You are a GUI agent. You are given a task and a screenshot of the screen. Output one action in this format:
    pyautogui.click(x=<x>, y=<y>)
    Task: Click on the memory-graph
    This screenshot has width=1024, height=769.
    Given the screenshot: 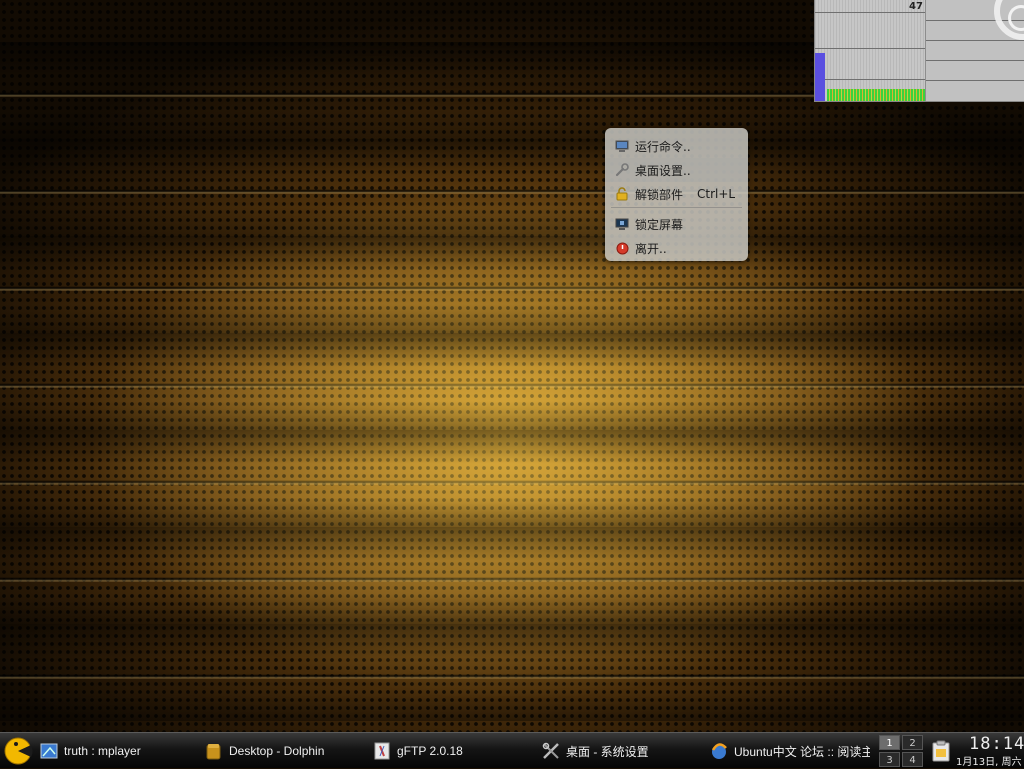 What is the action you would take?
    pyautogui.click(x=975, y=50)
    